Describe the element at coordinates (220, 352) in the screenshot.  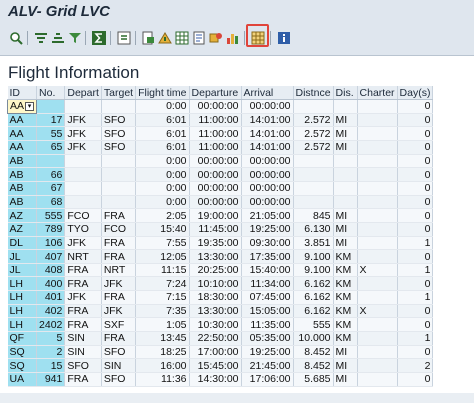
I see `table-row: SQ 2 SIN SFO 18:25 17:00:00 19:25:00 8.452 MI 0` at that location.